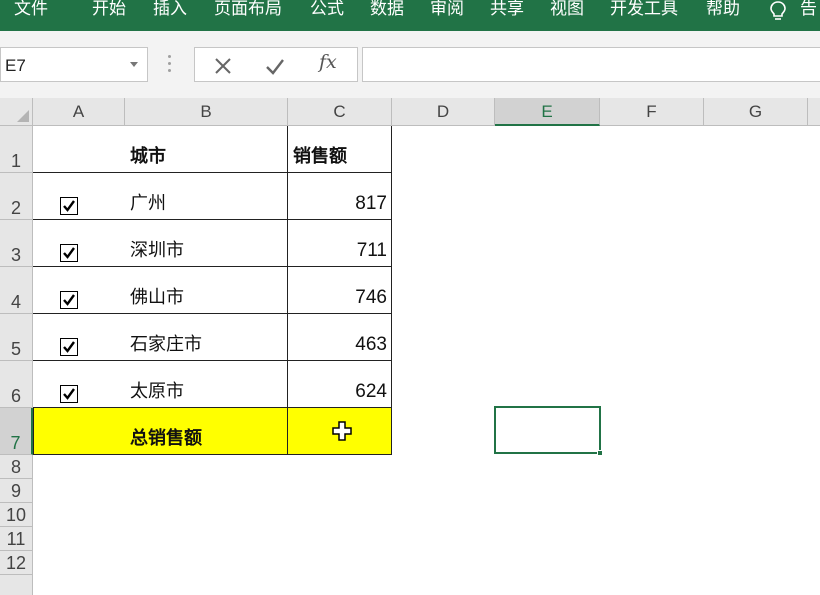  Describe the element at coordinates (16, 491) in the screenshot. I see `row-header-9: 9` at that location.